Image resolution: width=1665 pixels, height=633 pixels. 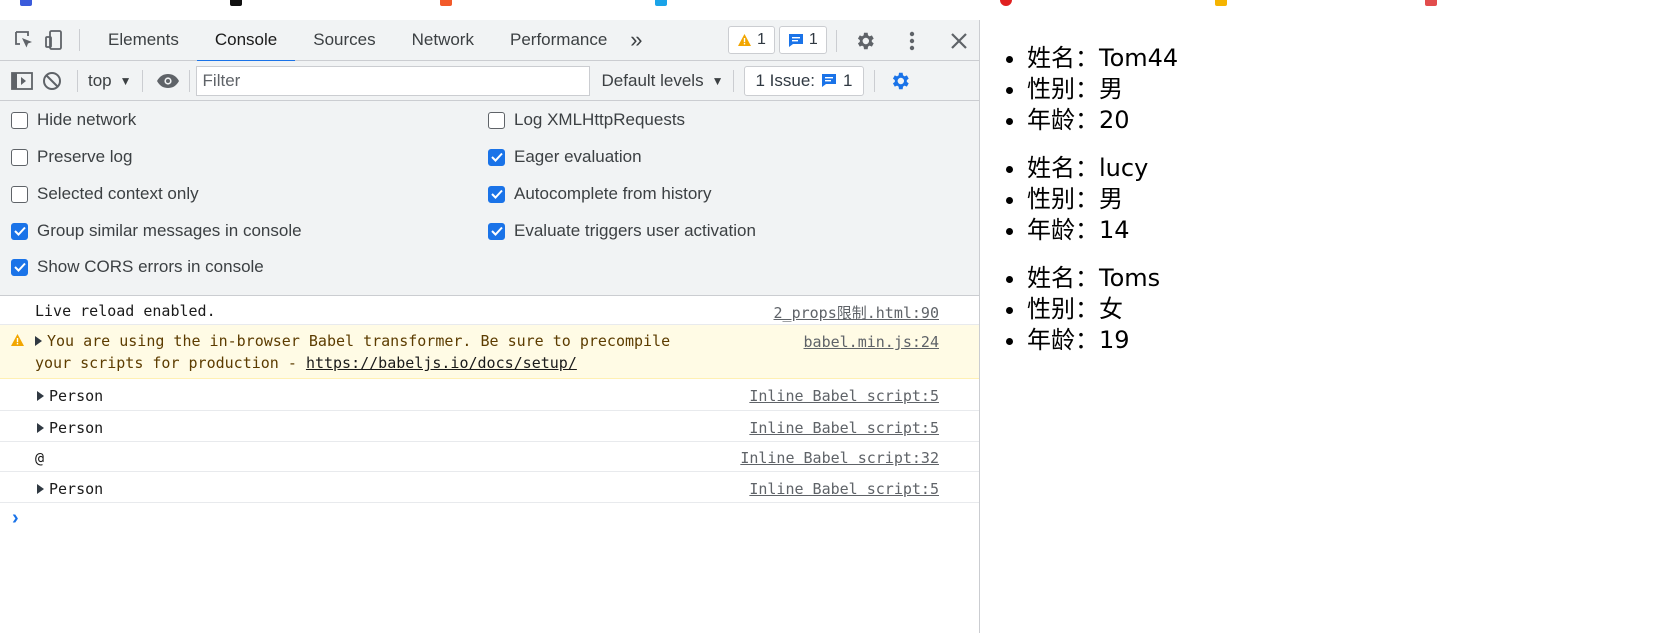 What do you see at coordinates (170, 363) in the screenshot?
I see `message-text: your scripts for production -` at bounding box center [170, 363].